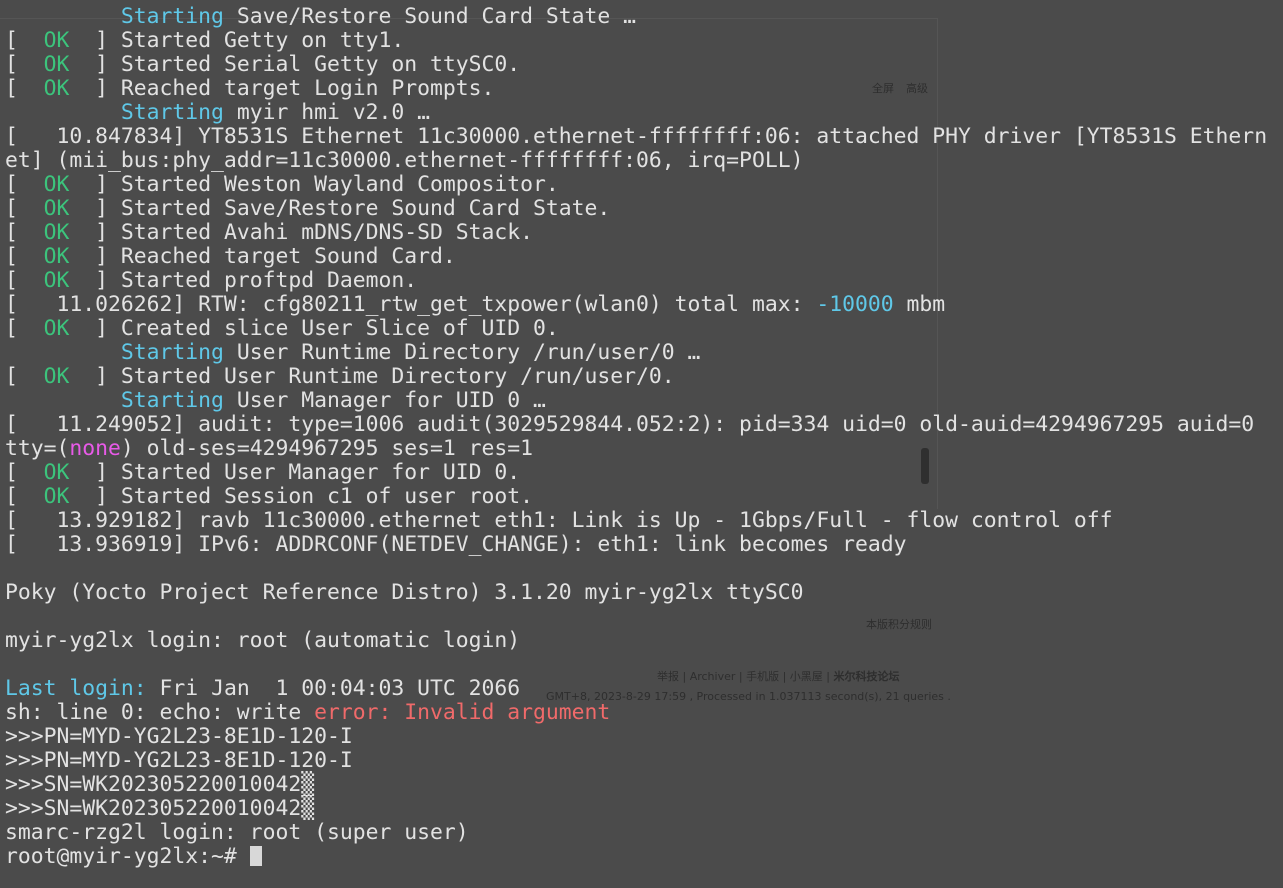 This screenshot has width=1283, height=888. Describe the element at coordinates (636, 641) in the screenshot. I see `terminal-line: myir-yg2lx login: root (automatic login)` at that location.